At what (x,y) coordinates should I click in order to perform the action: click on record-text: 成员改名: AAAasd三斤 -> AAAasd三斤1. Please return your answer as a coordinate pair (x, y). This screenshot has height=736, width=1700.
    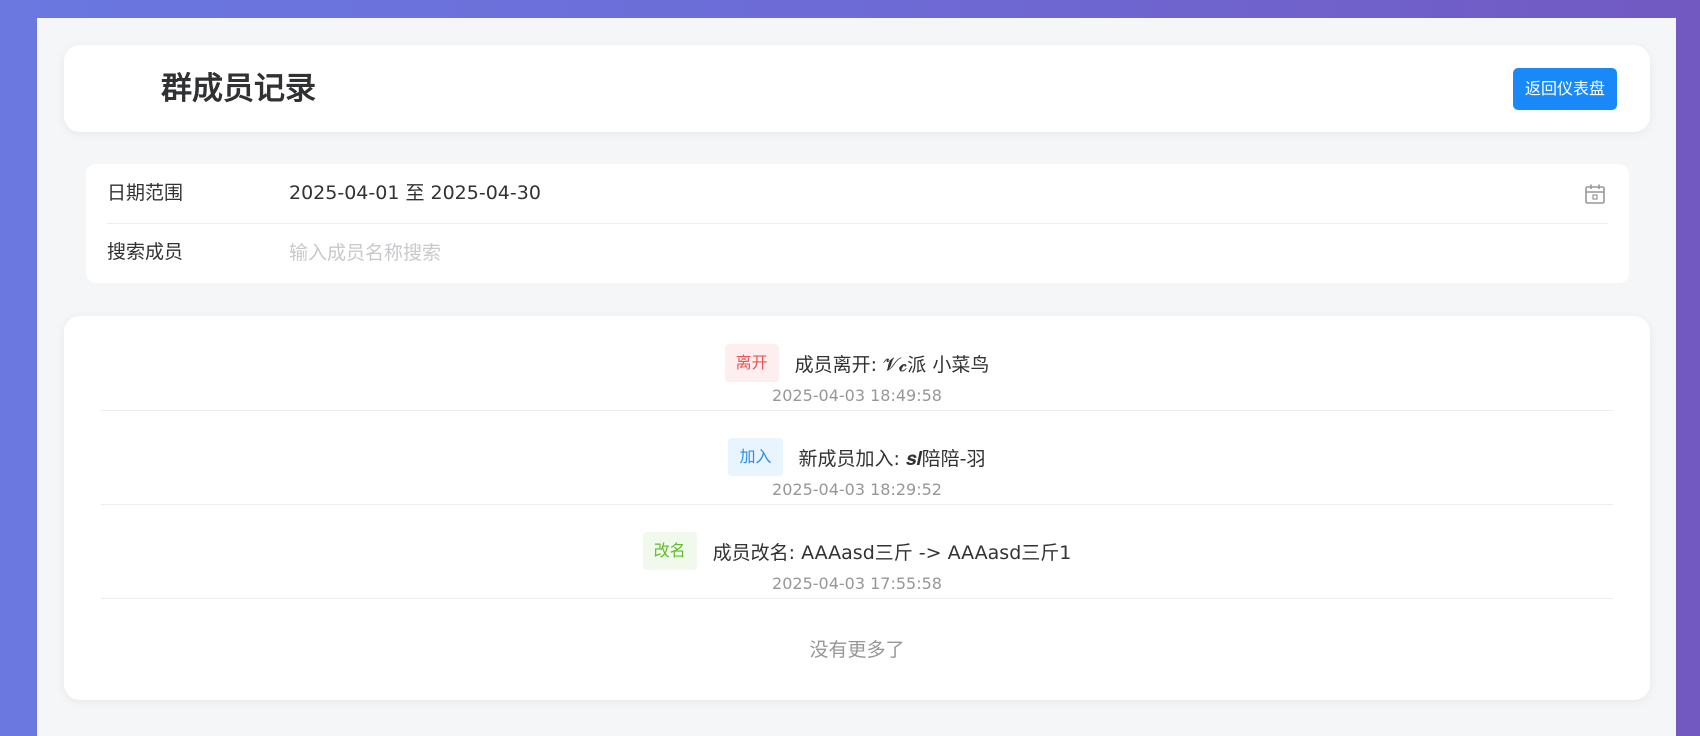
    Looking at the image, I should click on (892, 552).